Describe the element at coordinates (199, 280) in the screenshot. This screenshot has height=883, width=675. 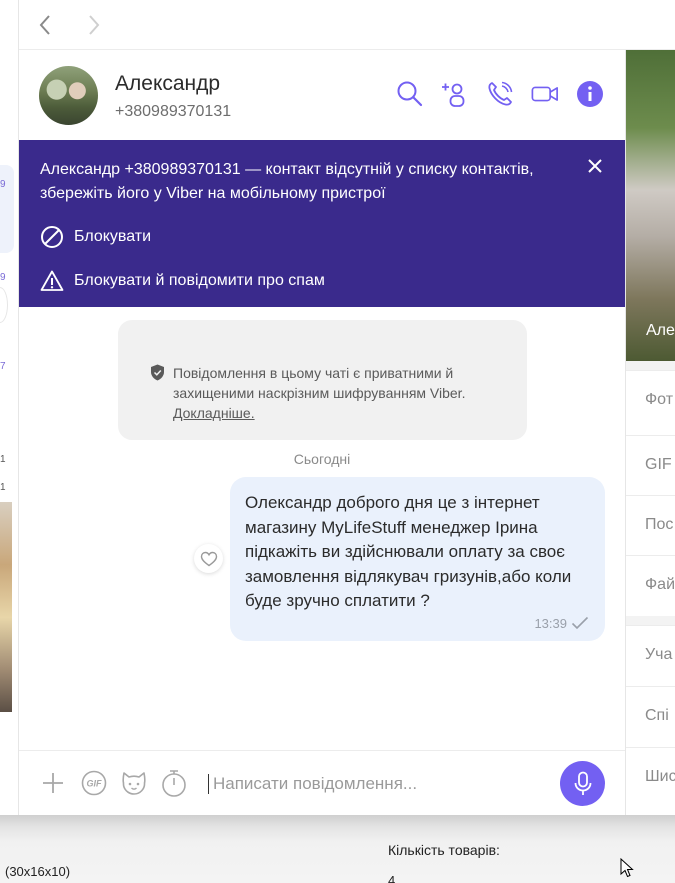
I see `block-report-label: Блокувати й повідомити про спам` at that location.